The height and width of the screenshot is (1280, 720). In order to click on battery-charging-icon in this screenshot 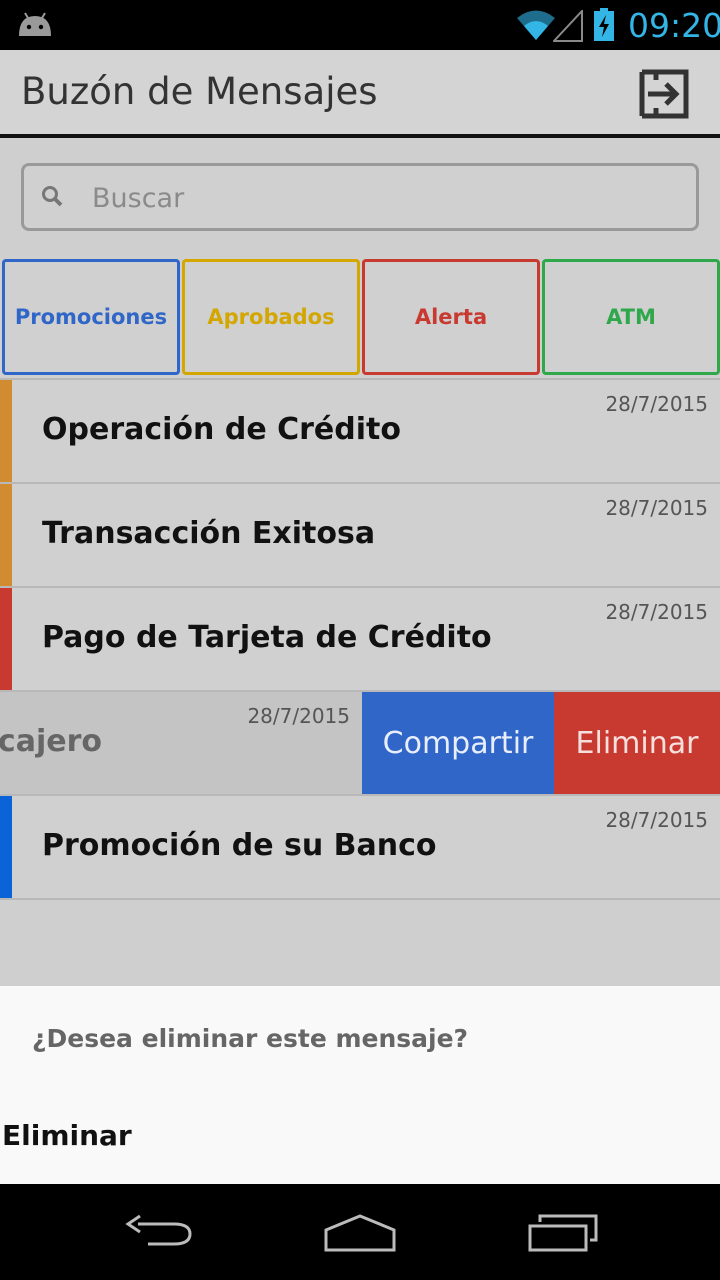, I will do `click(604, 27)`.